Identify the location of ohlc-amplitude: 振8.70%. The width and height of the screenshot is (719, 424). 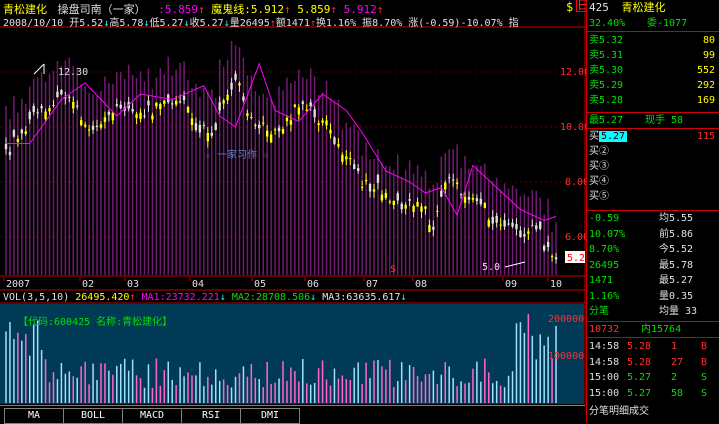
(382, 23).